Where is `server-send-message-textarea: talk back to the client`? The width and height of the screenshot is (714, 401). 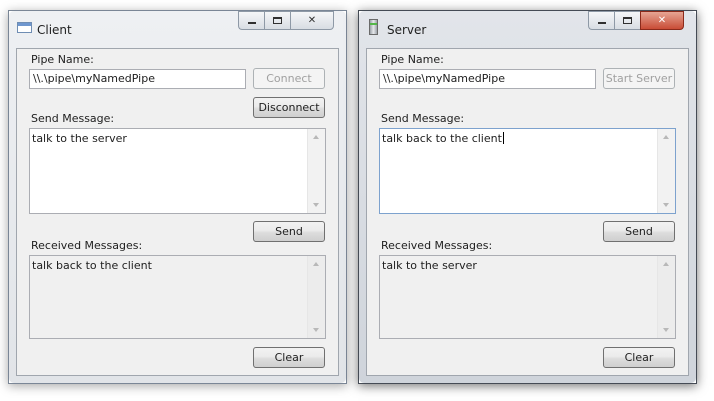 server-send-message-textarea: talk back to the client is located at coordinates (527, 171).